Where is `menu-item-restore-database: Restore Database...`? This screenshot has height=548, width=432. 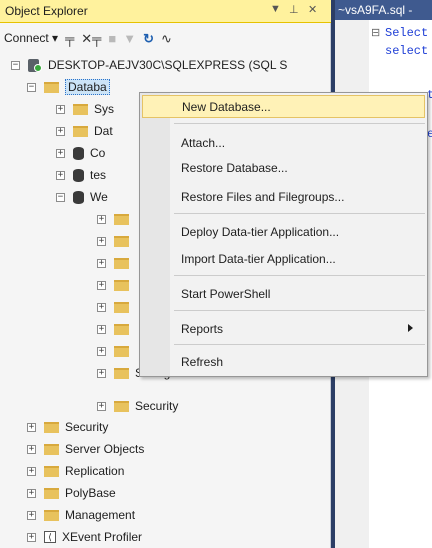 menu-item-restore-database: Restore Database... is located at coordinates (283, 167).